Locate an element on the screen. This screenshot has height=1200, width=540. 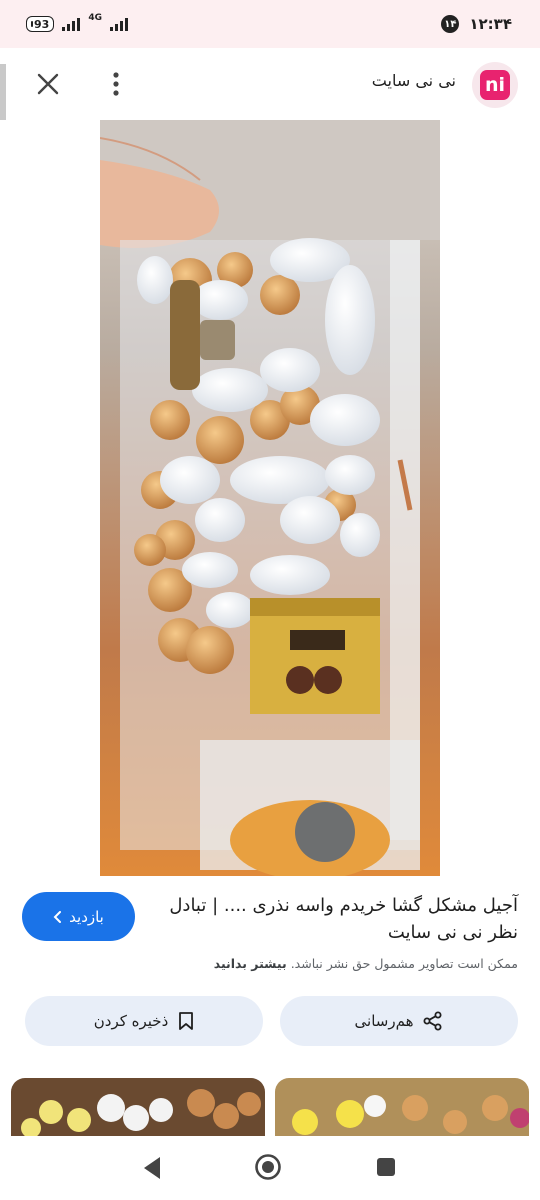
visit-button: بازدید is located at coordinates (78, 916).